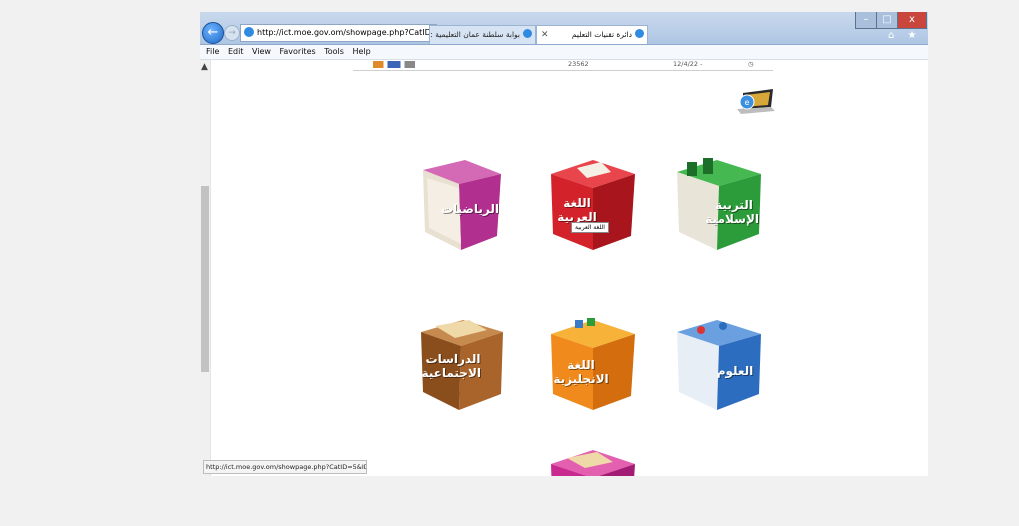  Describe the element at coordinates (236, 51) in the screenshot. I see `menu-edit: Edit` at that location.